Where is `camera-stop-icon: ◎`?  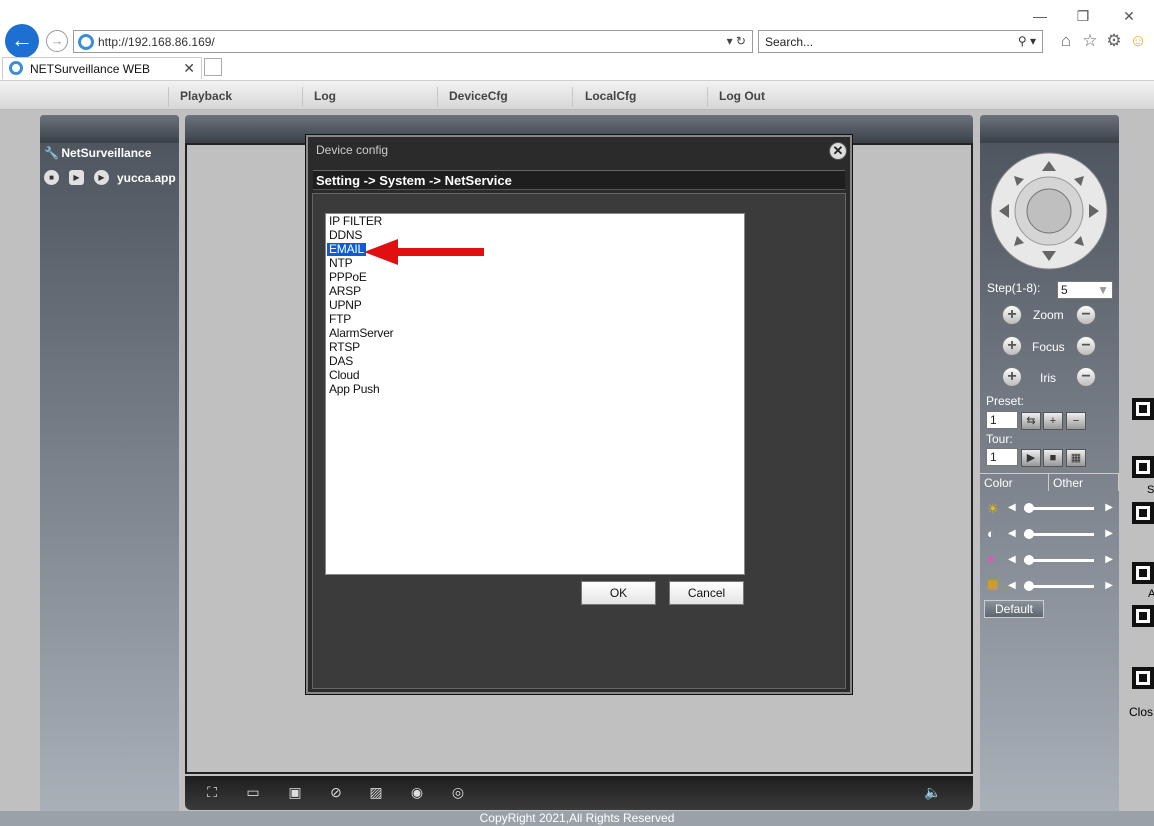 camera-stop-icon: ◎ is located at coordinates (458, 792).